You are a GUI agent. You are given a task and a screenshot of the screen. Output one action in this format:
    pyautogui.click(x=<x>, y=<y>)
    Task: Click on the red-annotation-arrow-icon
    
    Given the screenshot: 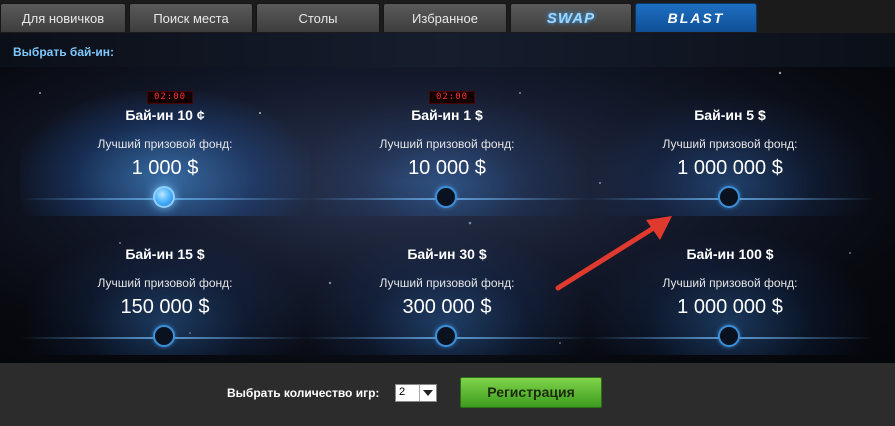 What is the action you would take?
    pyautogui.click(x=613, y=253)
    